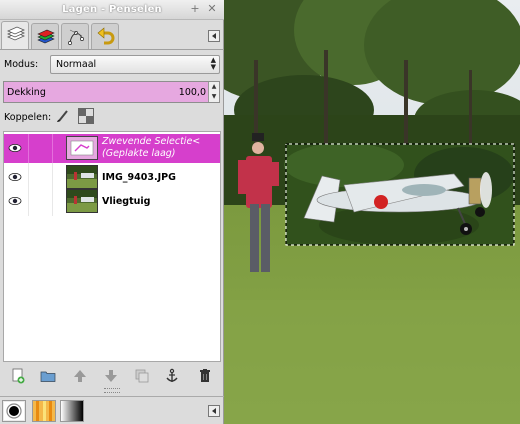  Describe the element at coordinates (139, 177) in the screenshot. I see `layer-name: IMG_9403.JPG` at that location.